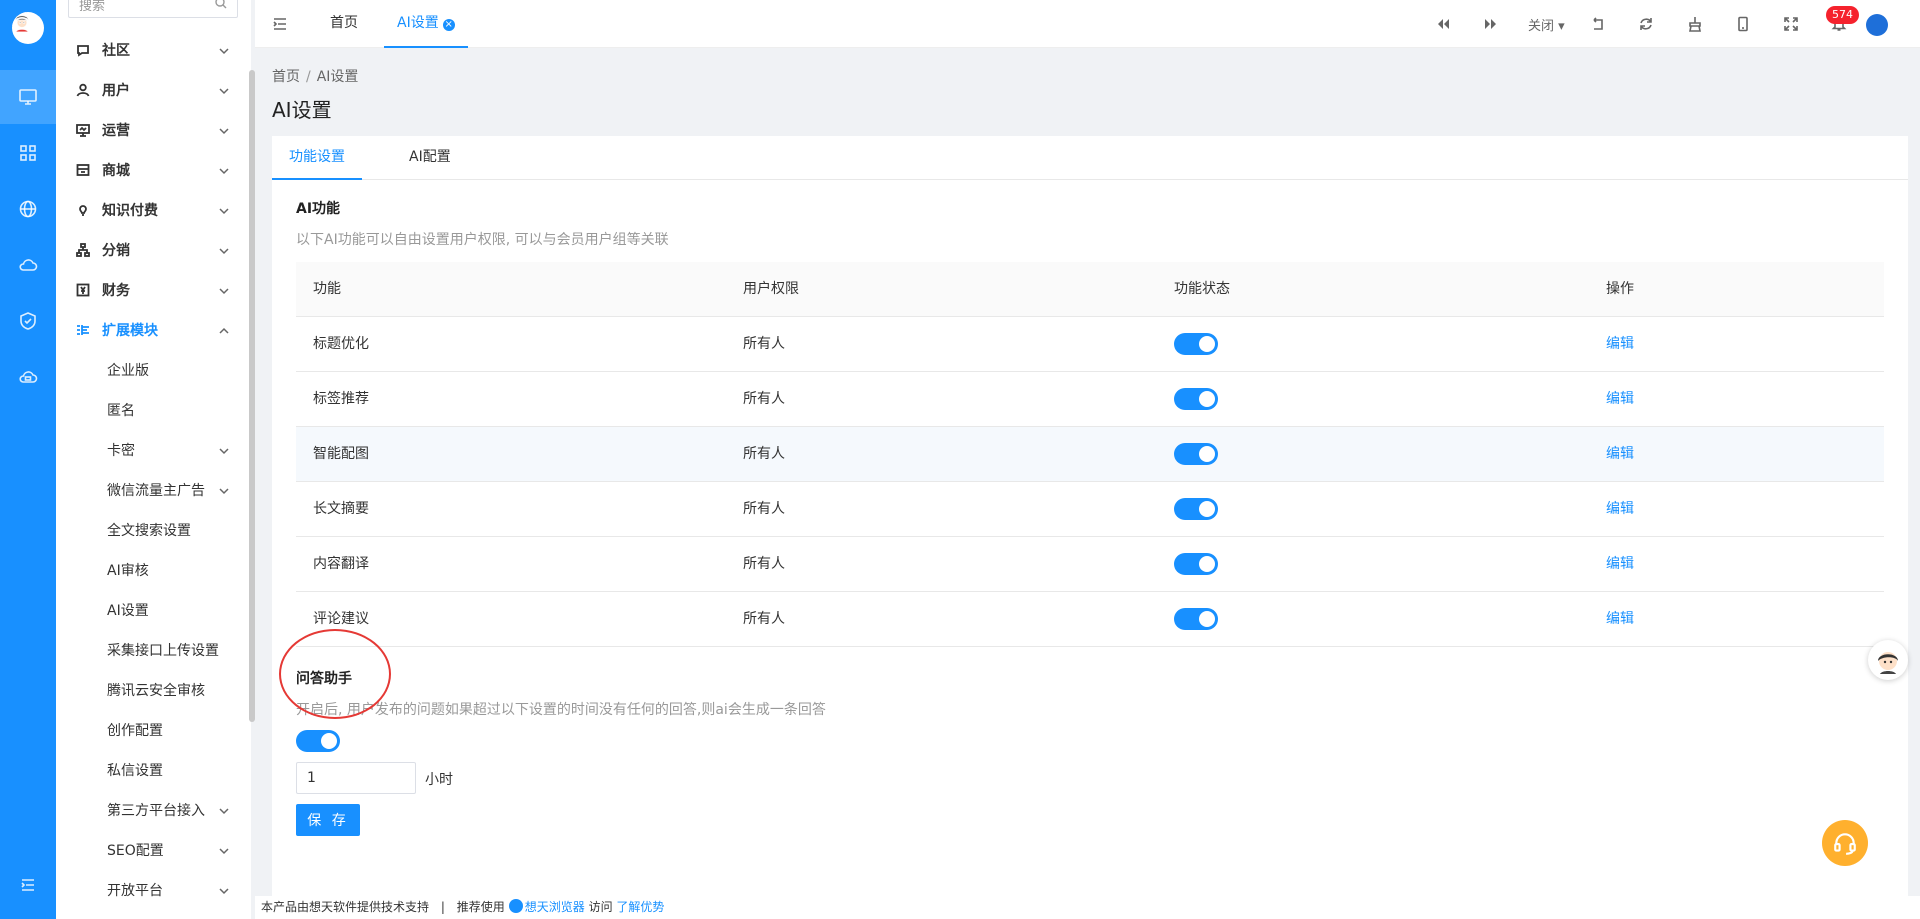  What do you see at coordinates (135, 851) in the screenshot?
I see `sidebar-subitem-label: SEO配置` at bounding box center [135, 851].